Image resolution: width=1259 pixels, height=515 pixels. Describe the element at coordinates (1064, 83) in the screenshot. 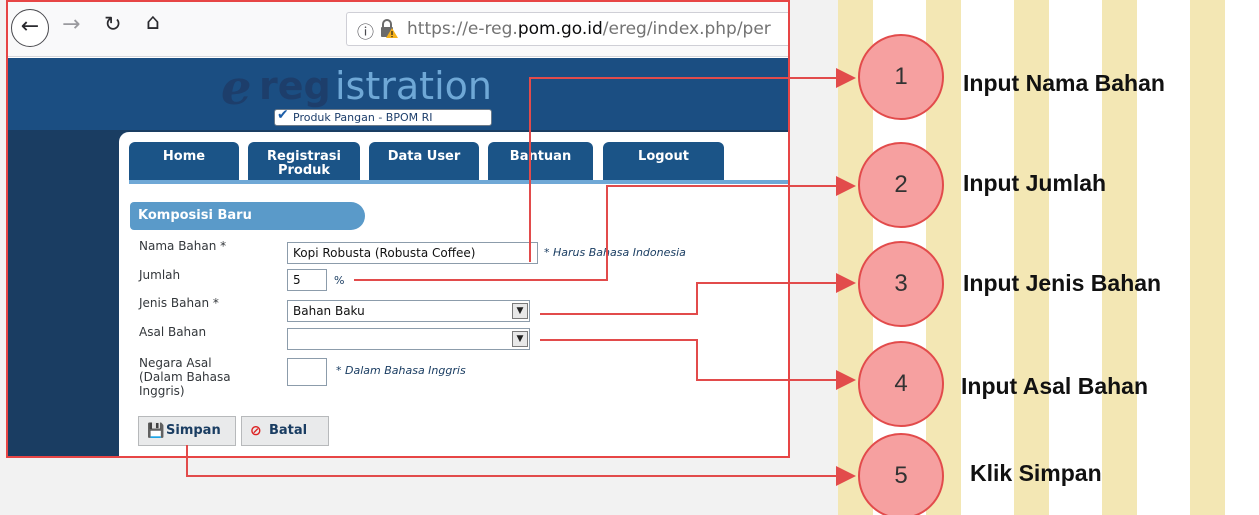

I see `callout-1: Input Nama Bahan` at that location.